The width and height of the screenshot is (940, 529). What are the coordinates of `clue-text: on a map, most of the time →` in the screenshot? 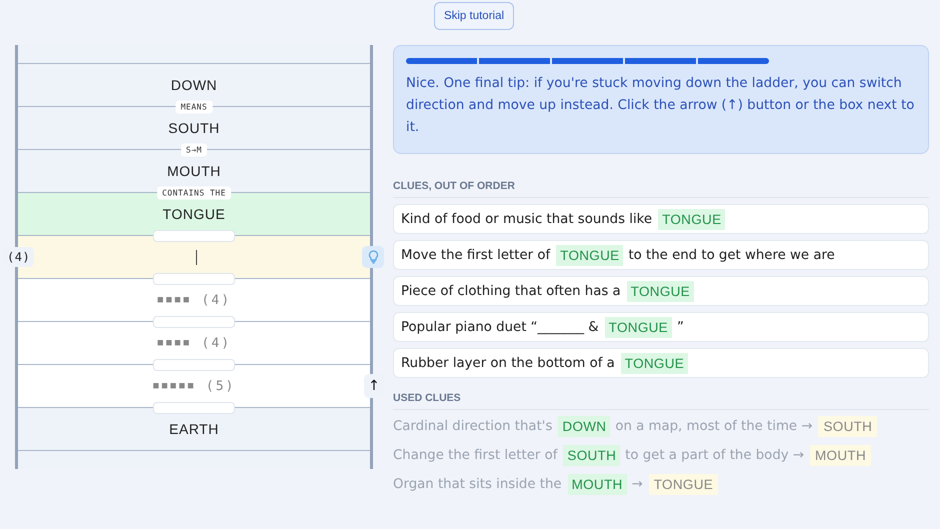 It's located at (713, 426).